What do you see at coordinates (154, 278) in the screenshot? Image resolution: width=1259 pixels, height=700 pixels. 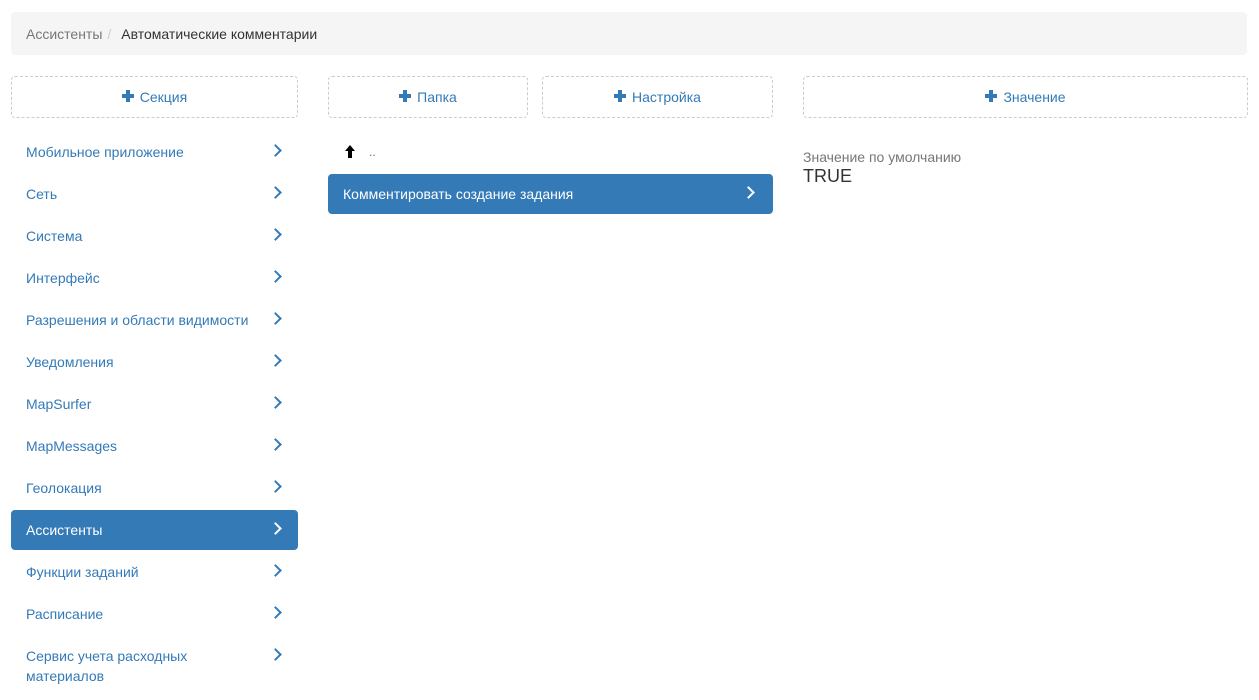 I see `sidebar-item-interface: Интерфейс` at bounding box center [154, 278].